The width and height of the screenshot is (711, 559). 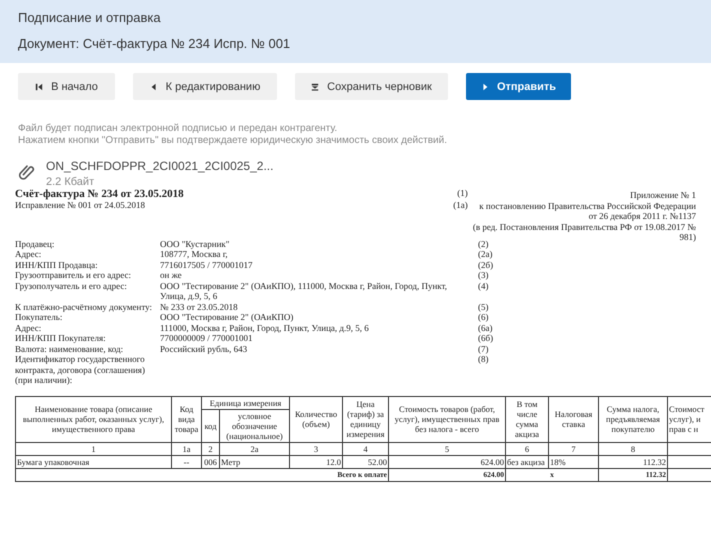 What do you see at coordinates (573, 461) in the screenshot?
I see `table-cell: 18%` at bounding box center [573, 461].